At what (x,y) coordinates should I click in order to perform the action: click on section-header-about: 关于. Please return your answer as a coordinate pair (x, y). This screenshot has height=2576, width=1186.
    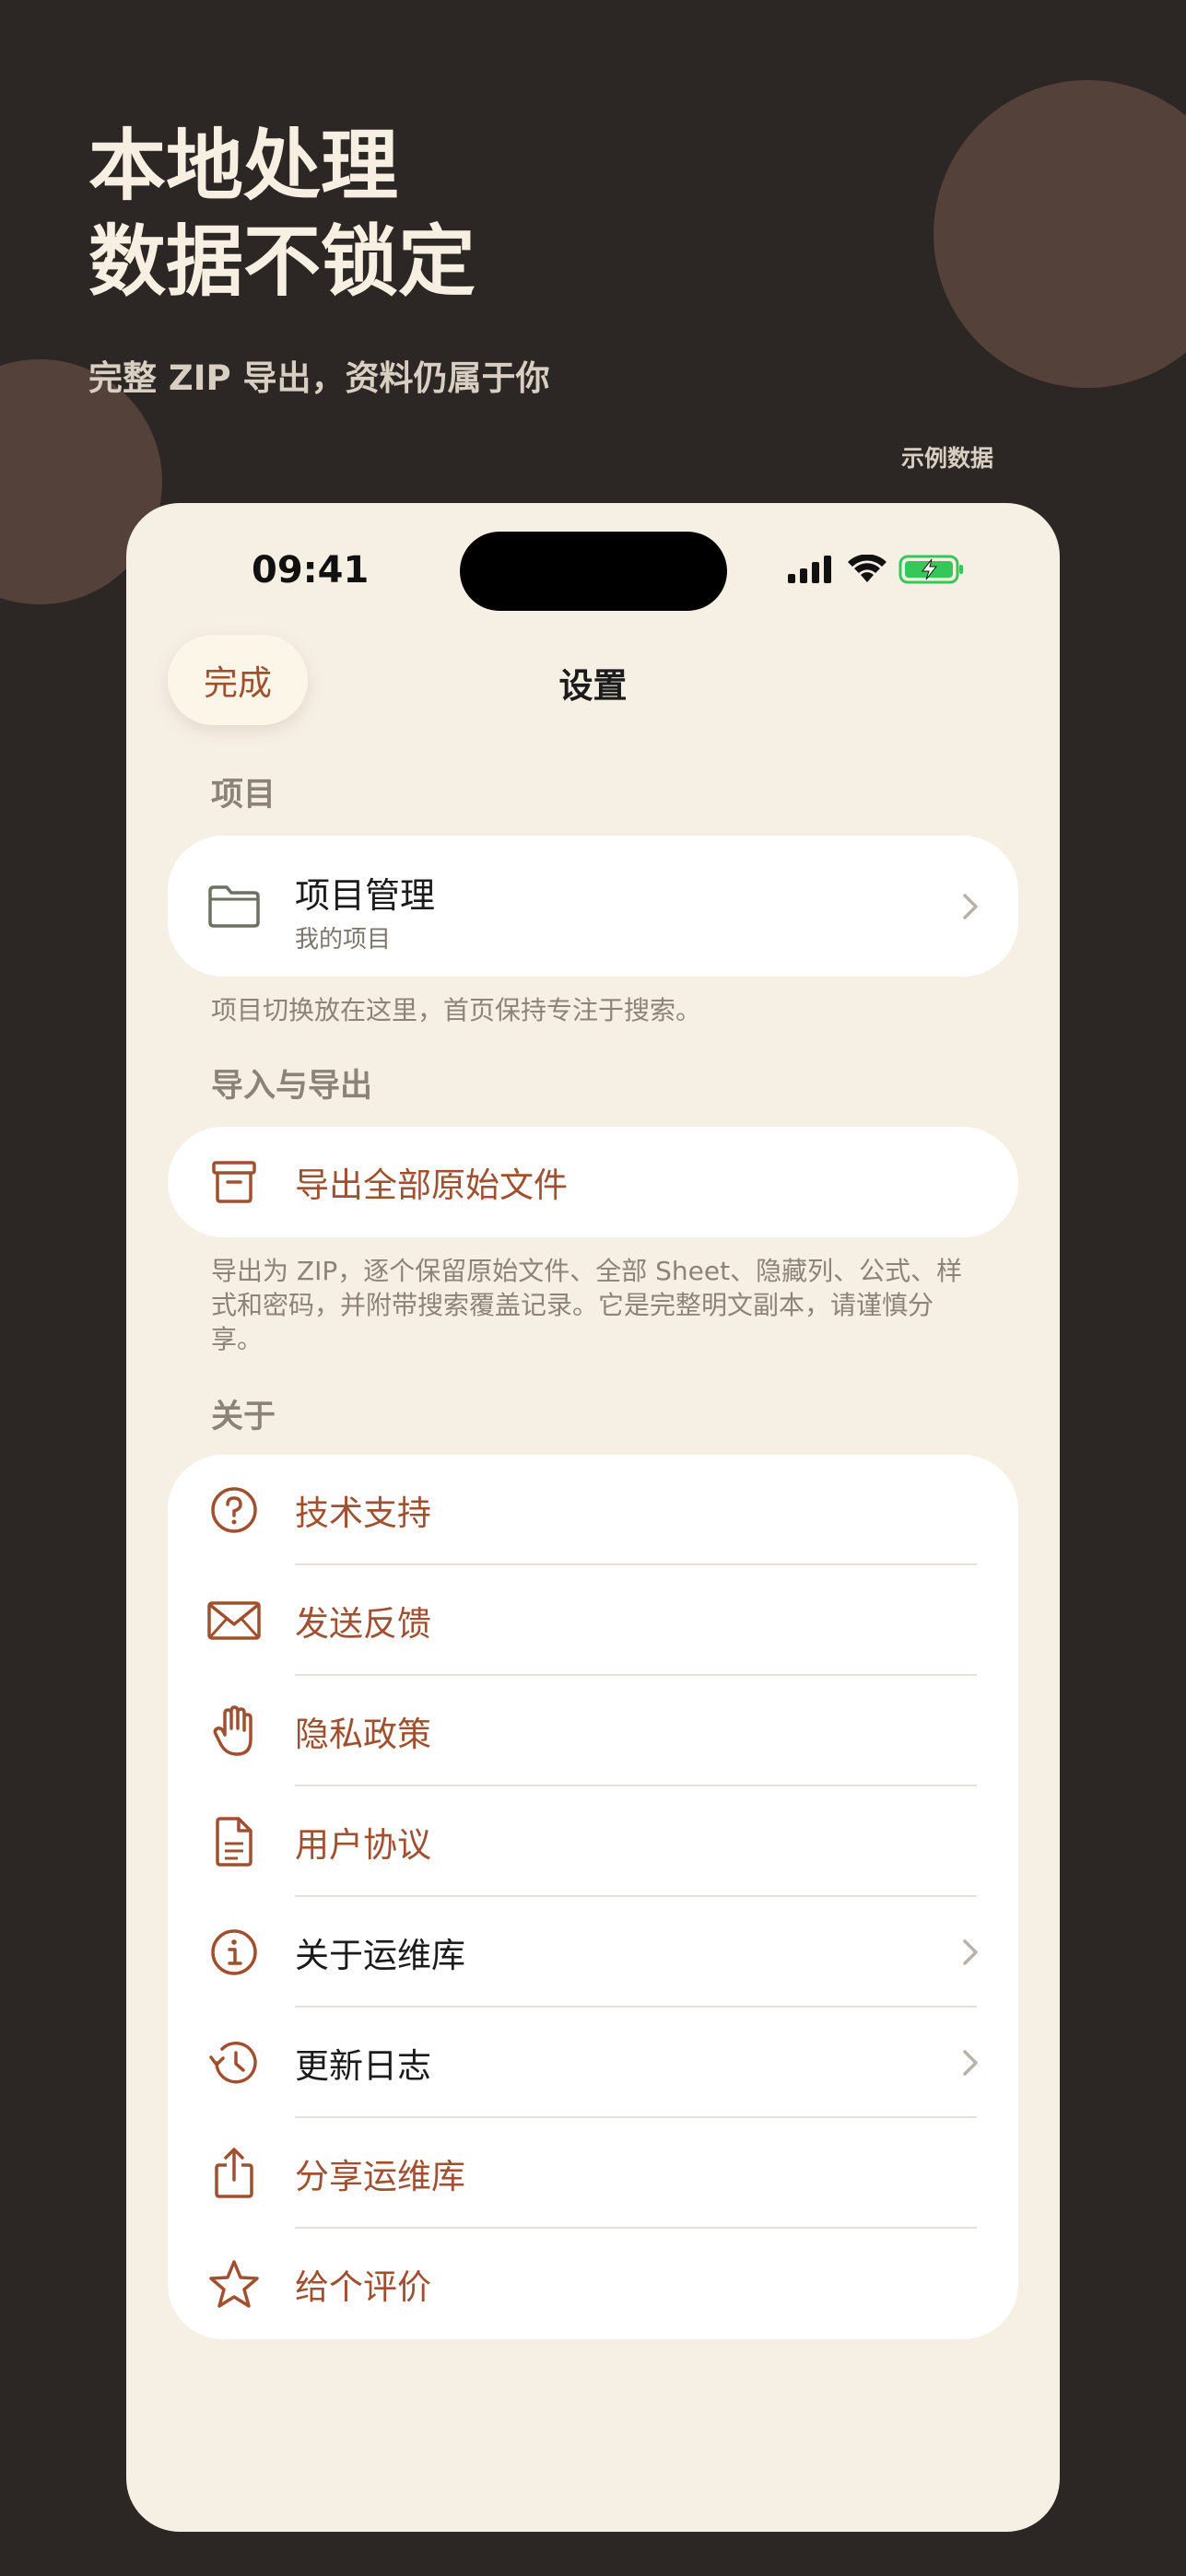
    Looking at the image, I should click on (243, 1417).